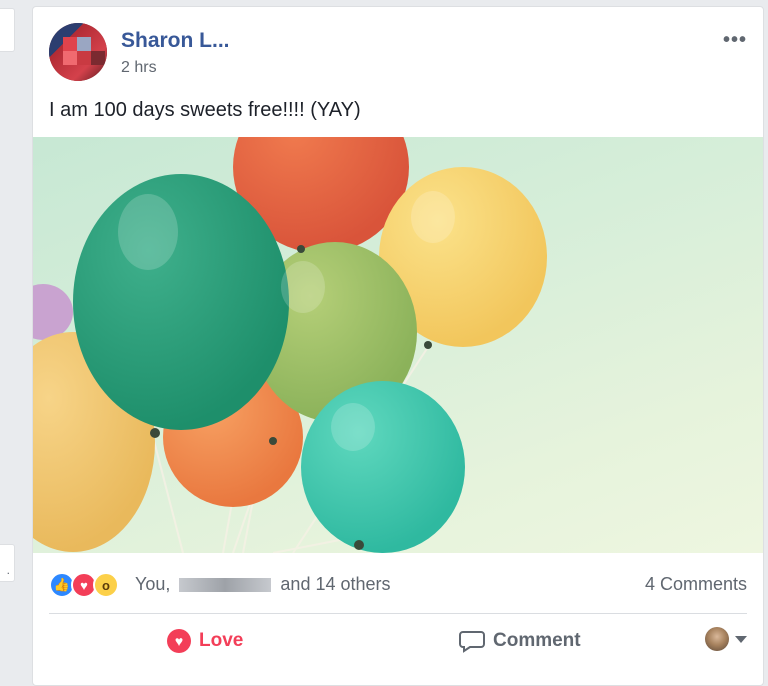  I want to click on wow-reaction-icon: o, so click(106, 585).